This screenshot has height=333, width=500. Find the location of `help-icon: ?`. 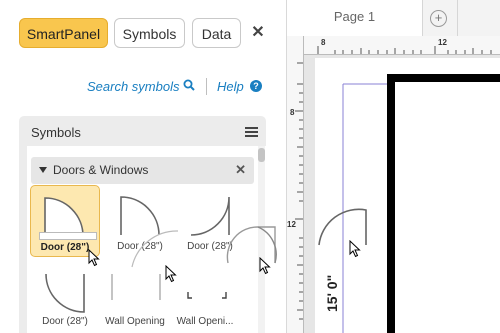

help-icon: ? is located at coordinates (256, 86).